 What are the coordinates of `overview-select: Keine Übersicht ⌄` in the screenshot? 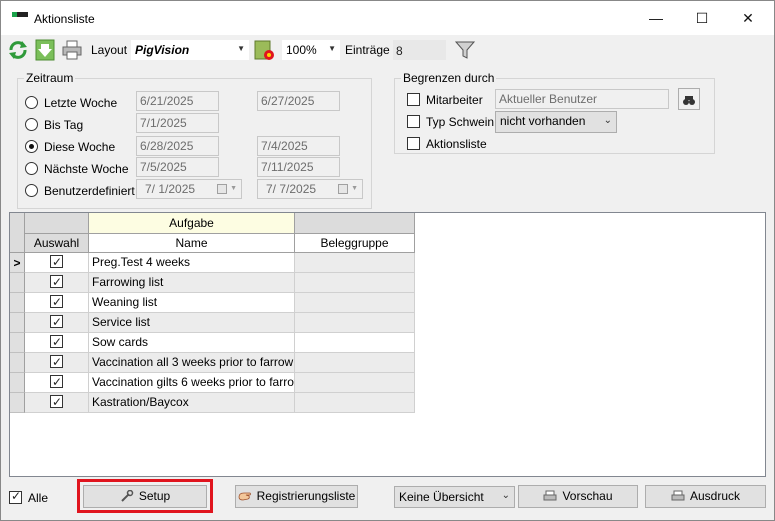 It's located at (454, 497).